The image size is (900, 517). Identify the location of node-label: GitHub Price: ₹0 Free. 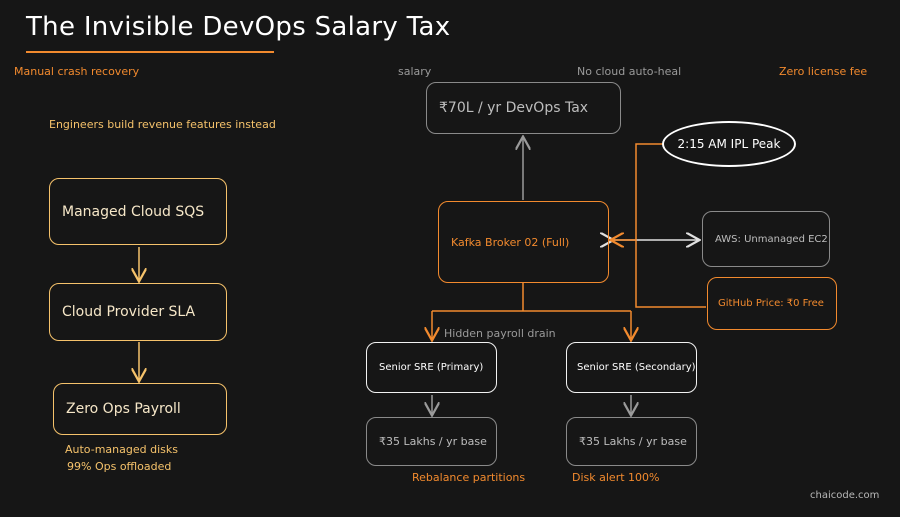
(771, 303).